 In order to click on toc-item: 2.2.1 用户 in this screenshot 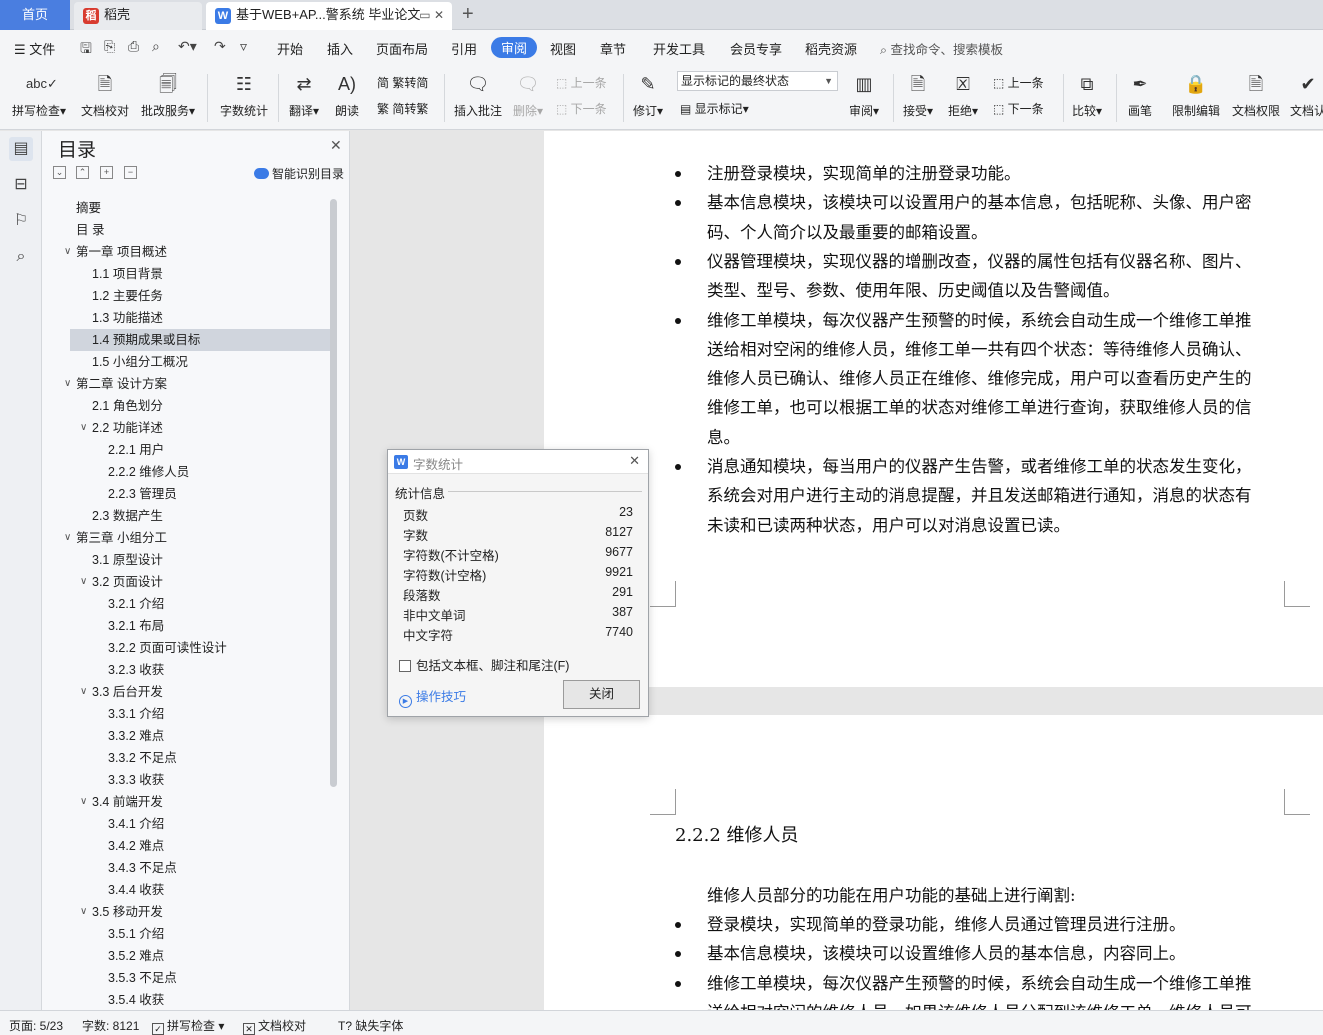, I will do `click(200, 450)`.